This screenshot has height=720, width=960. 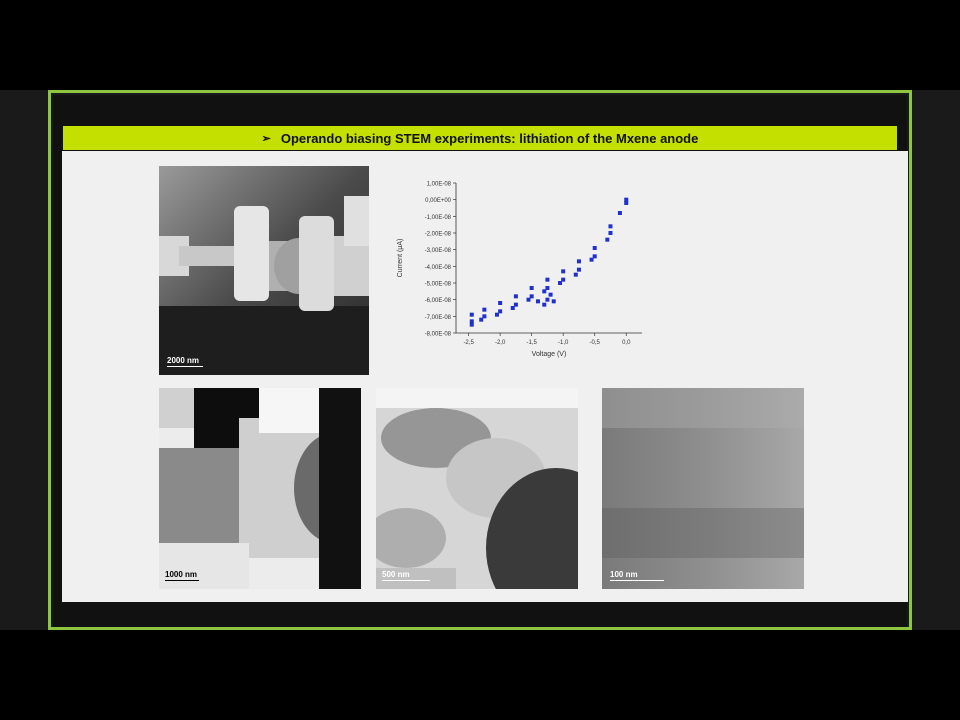 What do you see at coordinates (438, 235) in the screenshot?
I see `y-tick-label: -2,00E-08` at bounding box center [438, 235].